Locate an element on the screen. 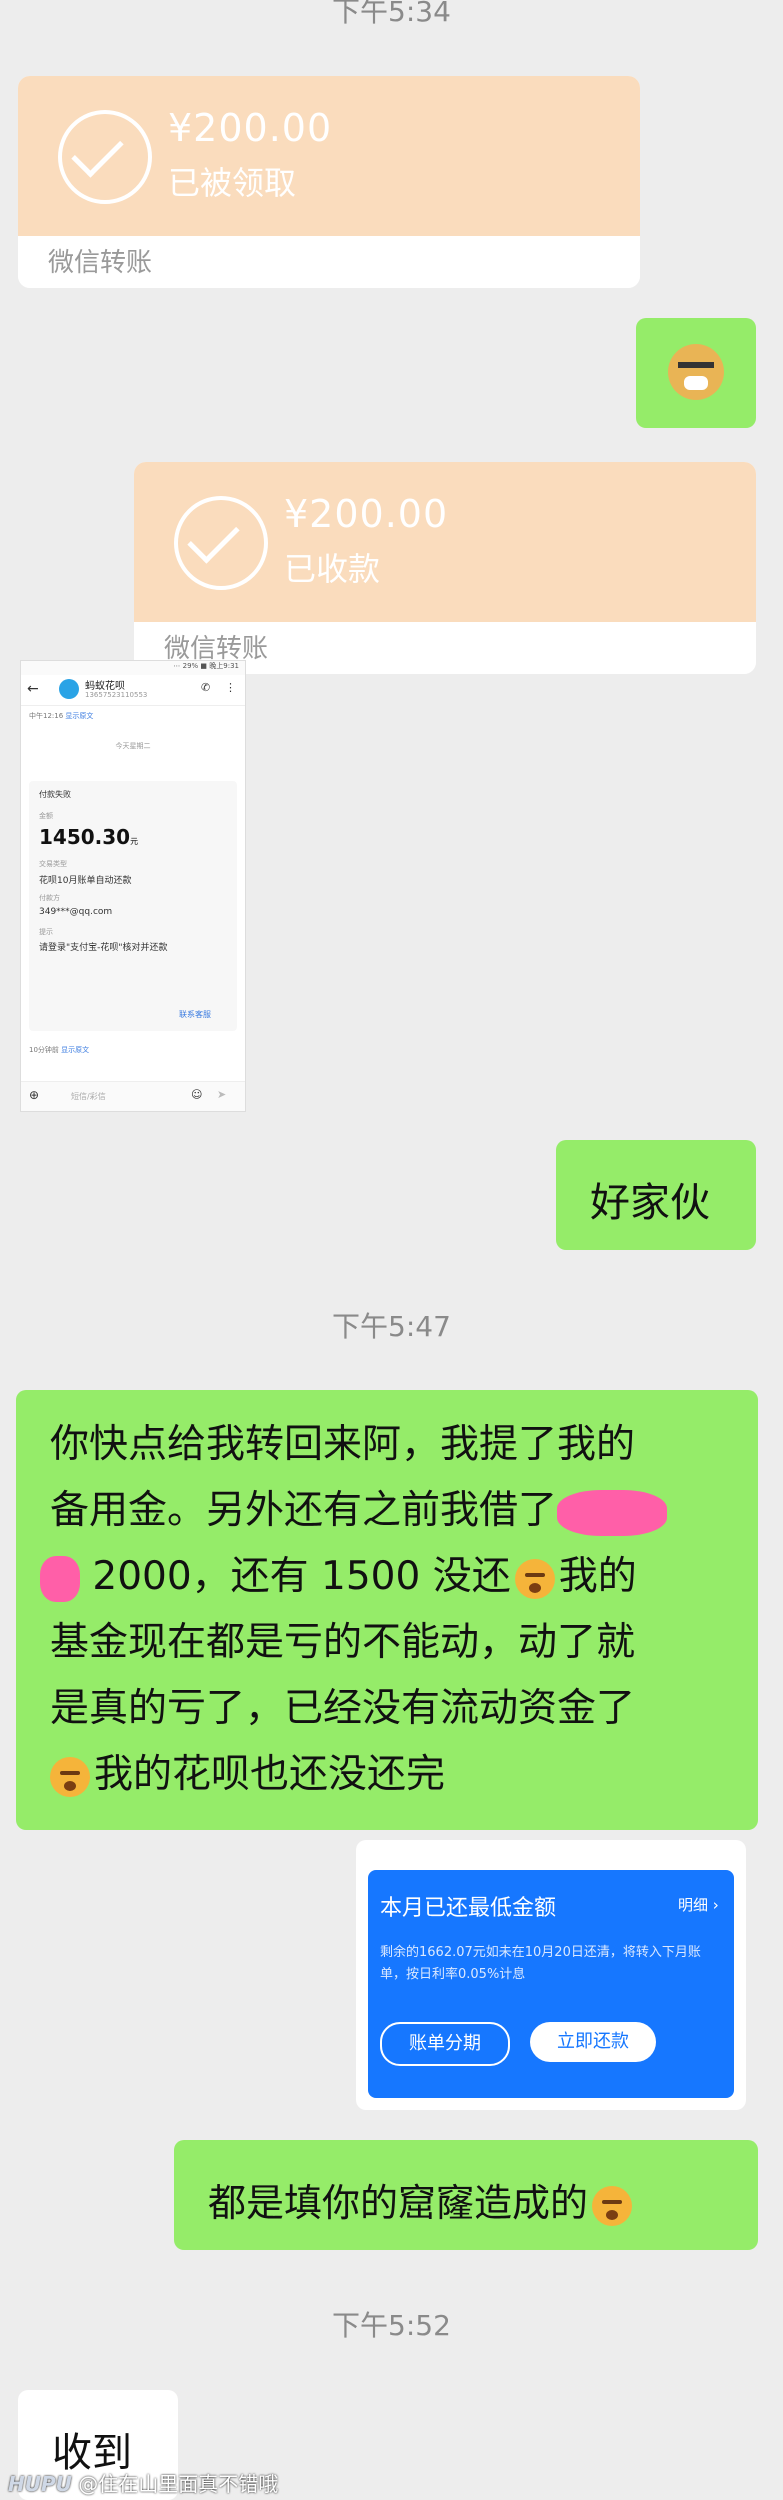  message-line: 我的花呗也还没还完 is located at coordinates (245, 1775).